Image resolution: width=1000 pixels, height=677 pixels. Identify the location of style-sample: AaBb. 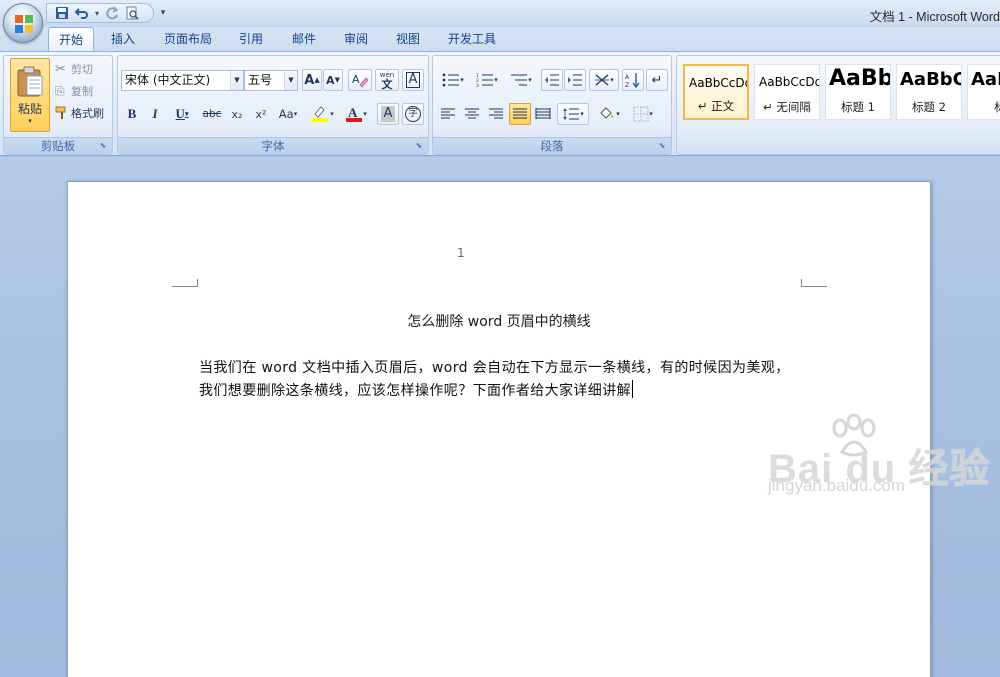
(860, 78).